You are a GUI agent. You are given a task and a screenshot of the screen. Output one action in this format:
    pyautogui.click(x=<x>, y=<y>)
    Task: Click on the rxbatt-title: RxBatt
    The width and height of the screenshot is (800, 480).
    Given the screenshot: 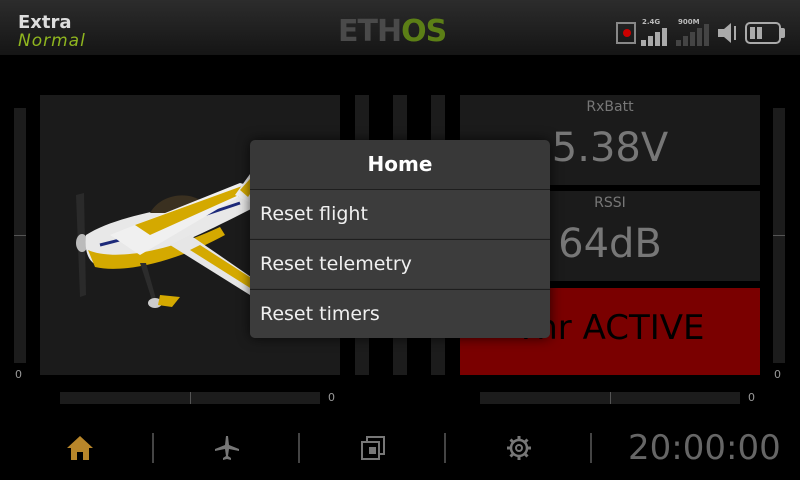 What is the action you would take?
    pyautogui.click(x=610, y=107)
    